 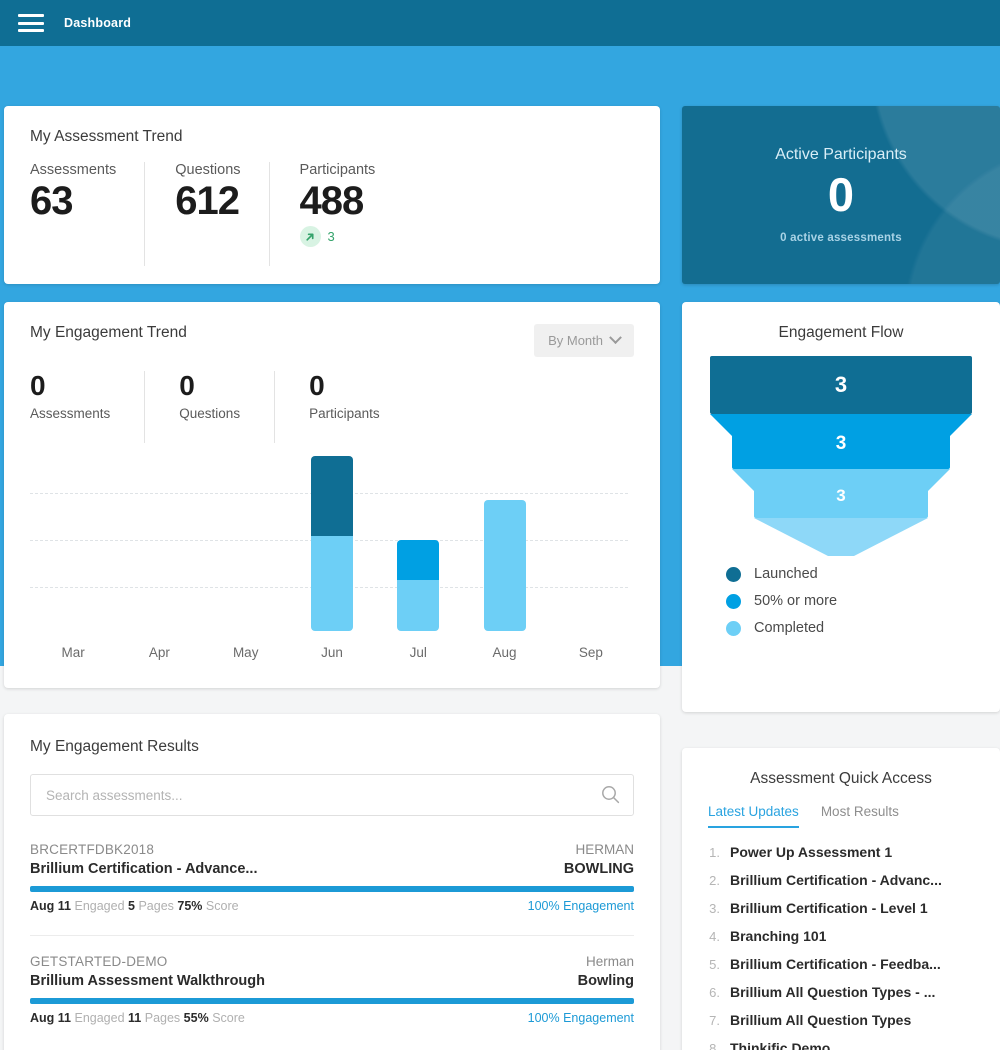 I want to click on list-item-label: Brillium Certification - Level 1, so click(x=829, y=908).